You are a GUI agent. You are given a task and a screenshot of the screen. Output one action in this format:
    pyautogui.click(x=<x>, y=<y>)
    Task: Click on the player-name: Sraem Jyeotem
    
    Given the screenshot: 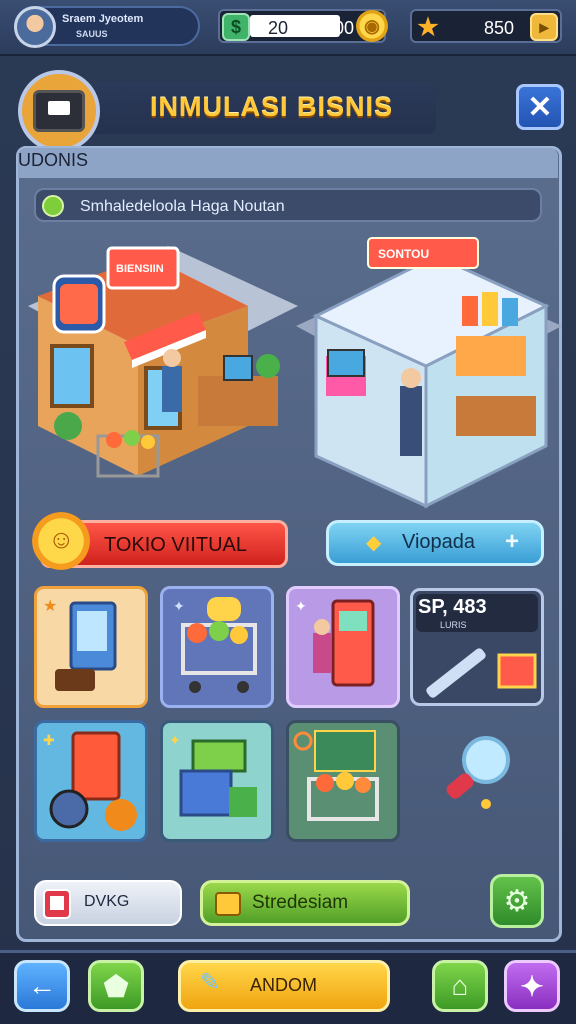 What is the action you would take?
    pyautogui.click(x=103, y=19)
    